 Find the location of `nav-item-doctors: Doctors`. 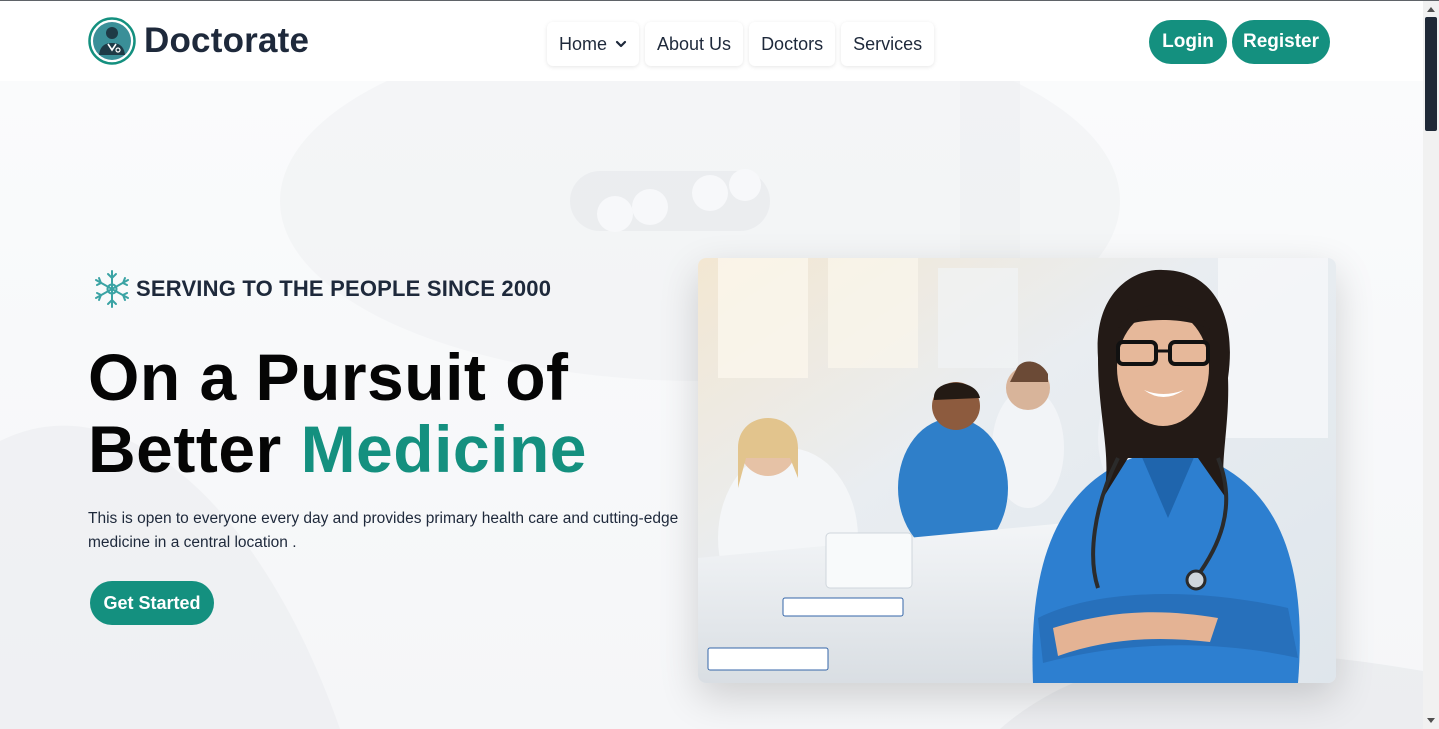

nav-item-doctors: Doctors is located at coordinates (792, 44).